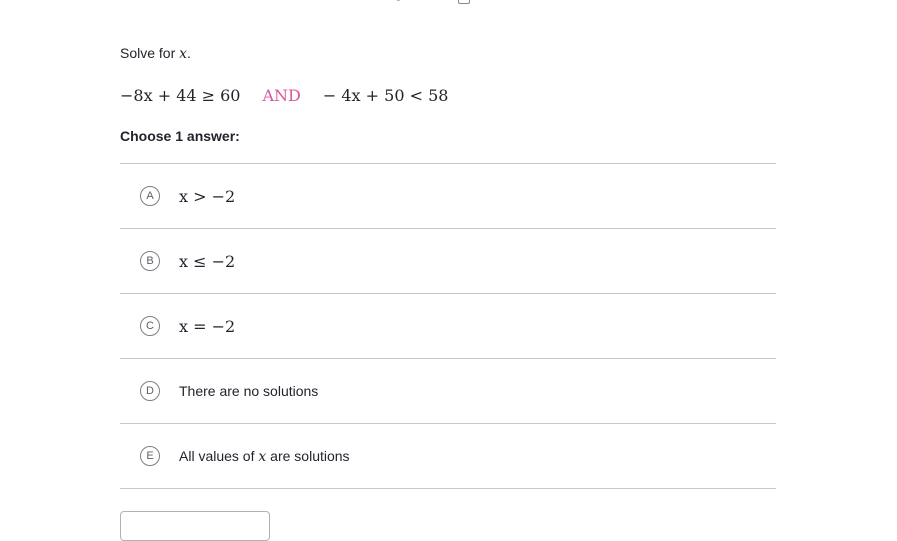 Image resolution: width=897 pixels, height=541 pixels. I want to click on choice-e-radio: E, so click(150, 456).